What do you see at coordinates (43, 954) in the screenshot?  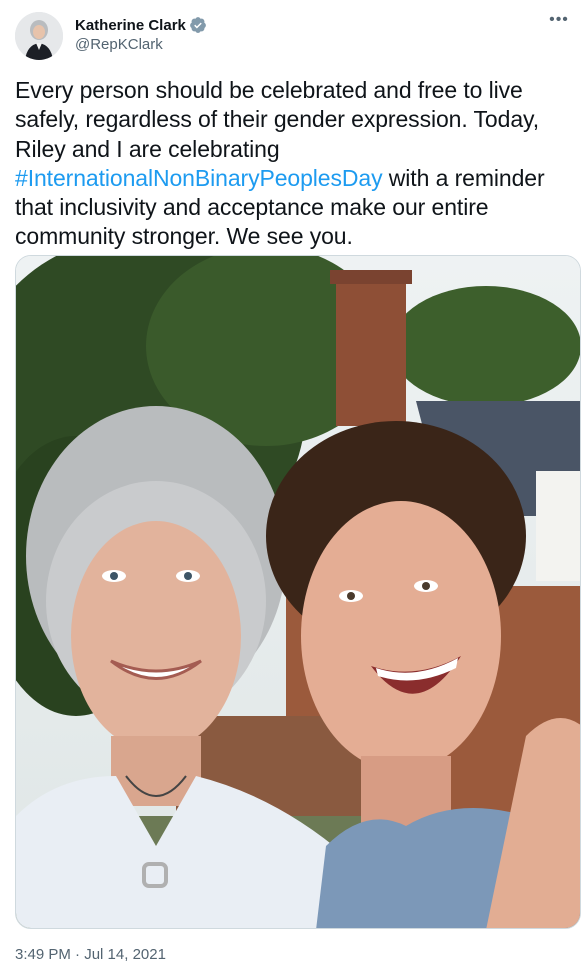 I see `tweet-time: 3:49 PM` at bounding box center [43, 954].